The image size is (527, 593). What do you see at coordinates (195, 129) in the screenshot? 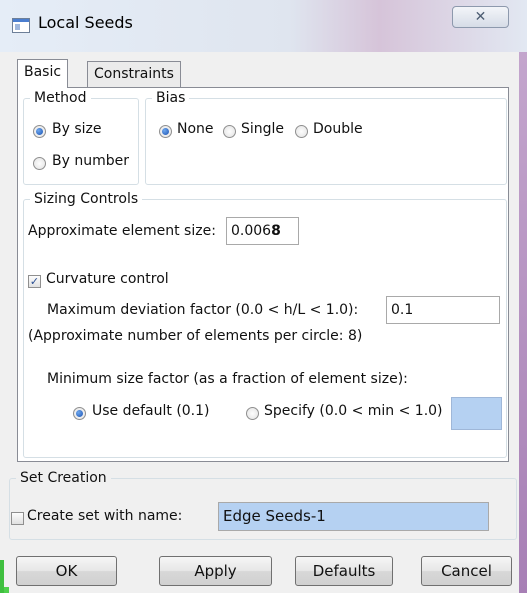
I see `bias-none-label: None` at bounding box center [195, 129].